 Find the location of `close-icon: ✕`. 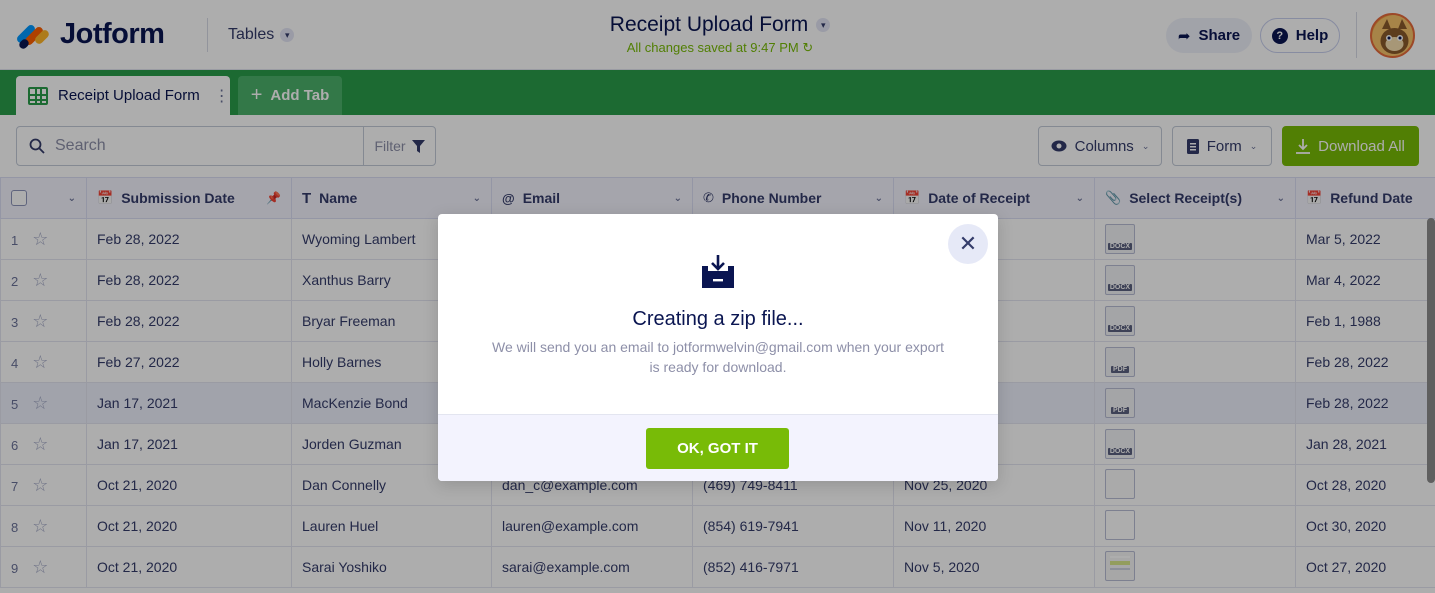

close-icon: ✕ is located at coordinates (968, 243).